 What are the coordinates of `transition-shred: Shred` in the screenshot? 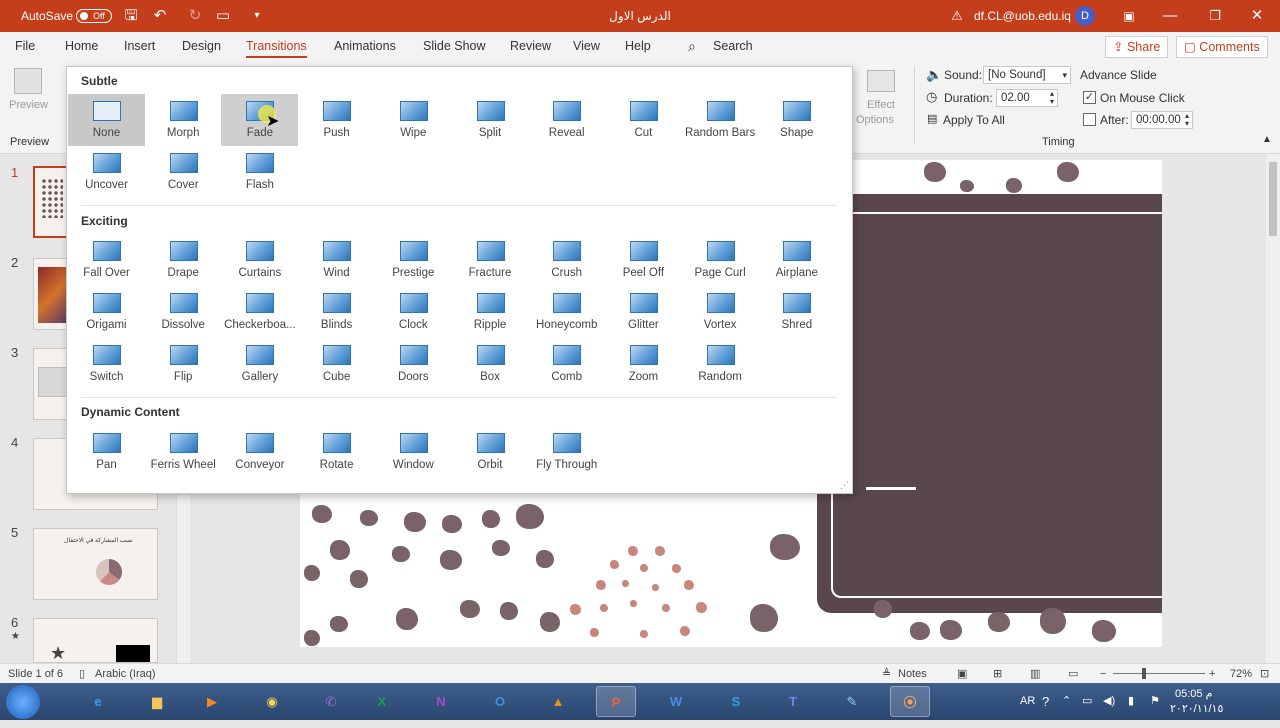 It's located at (796, 312).